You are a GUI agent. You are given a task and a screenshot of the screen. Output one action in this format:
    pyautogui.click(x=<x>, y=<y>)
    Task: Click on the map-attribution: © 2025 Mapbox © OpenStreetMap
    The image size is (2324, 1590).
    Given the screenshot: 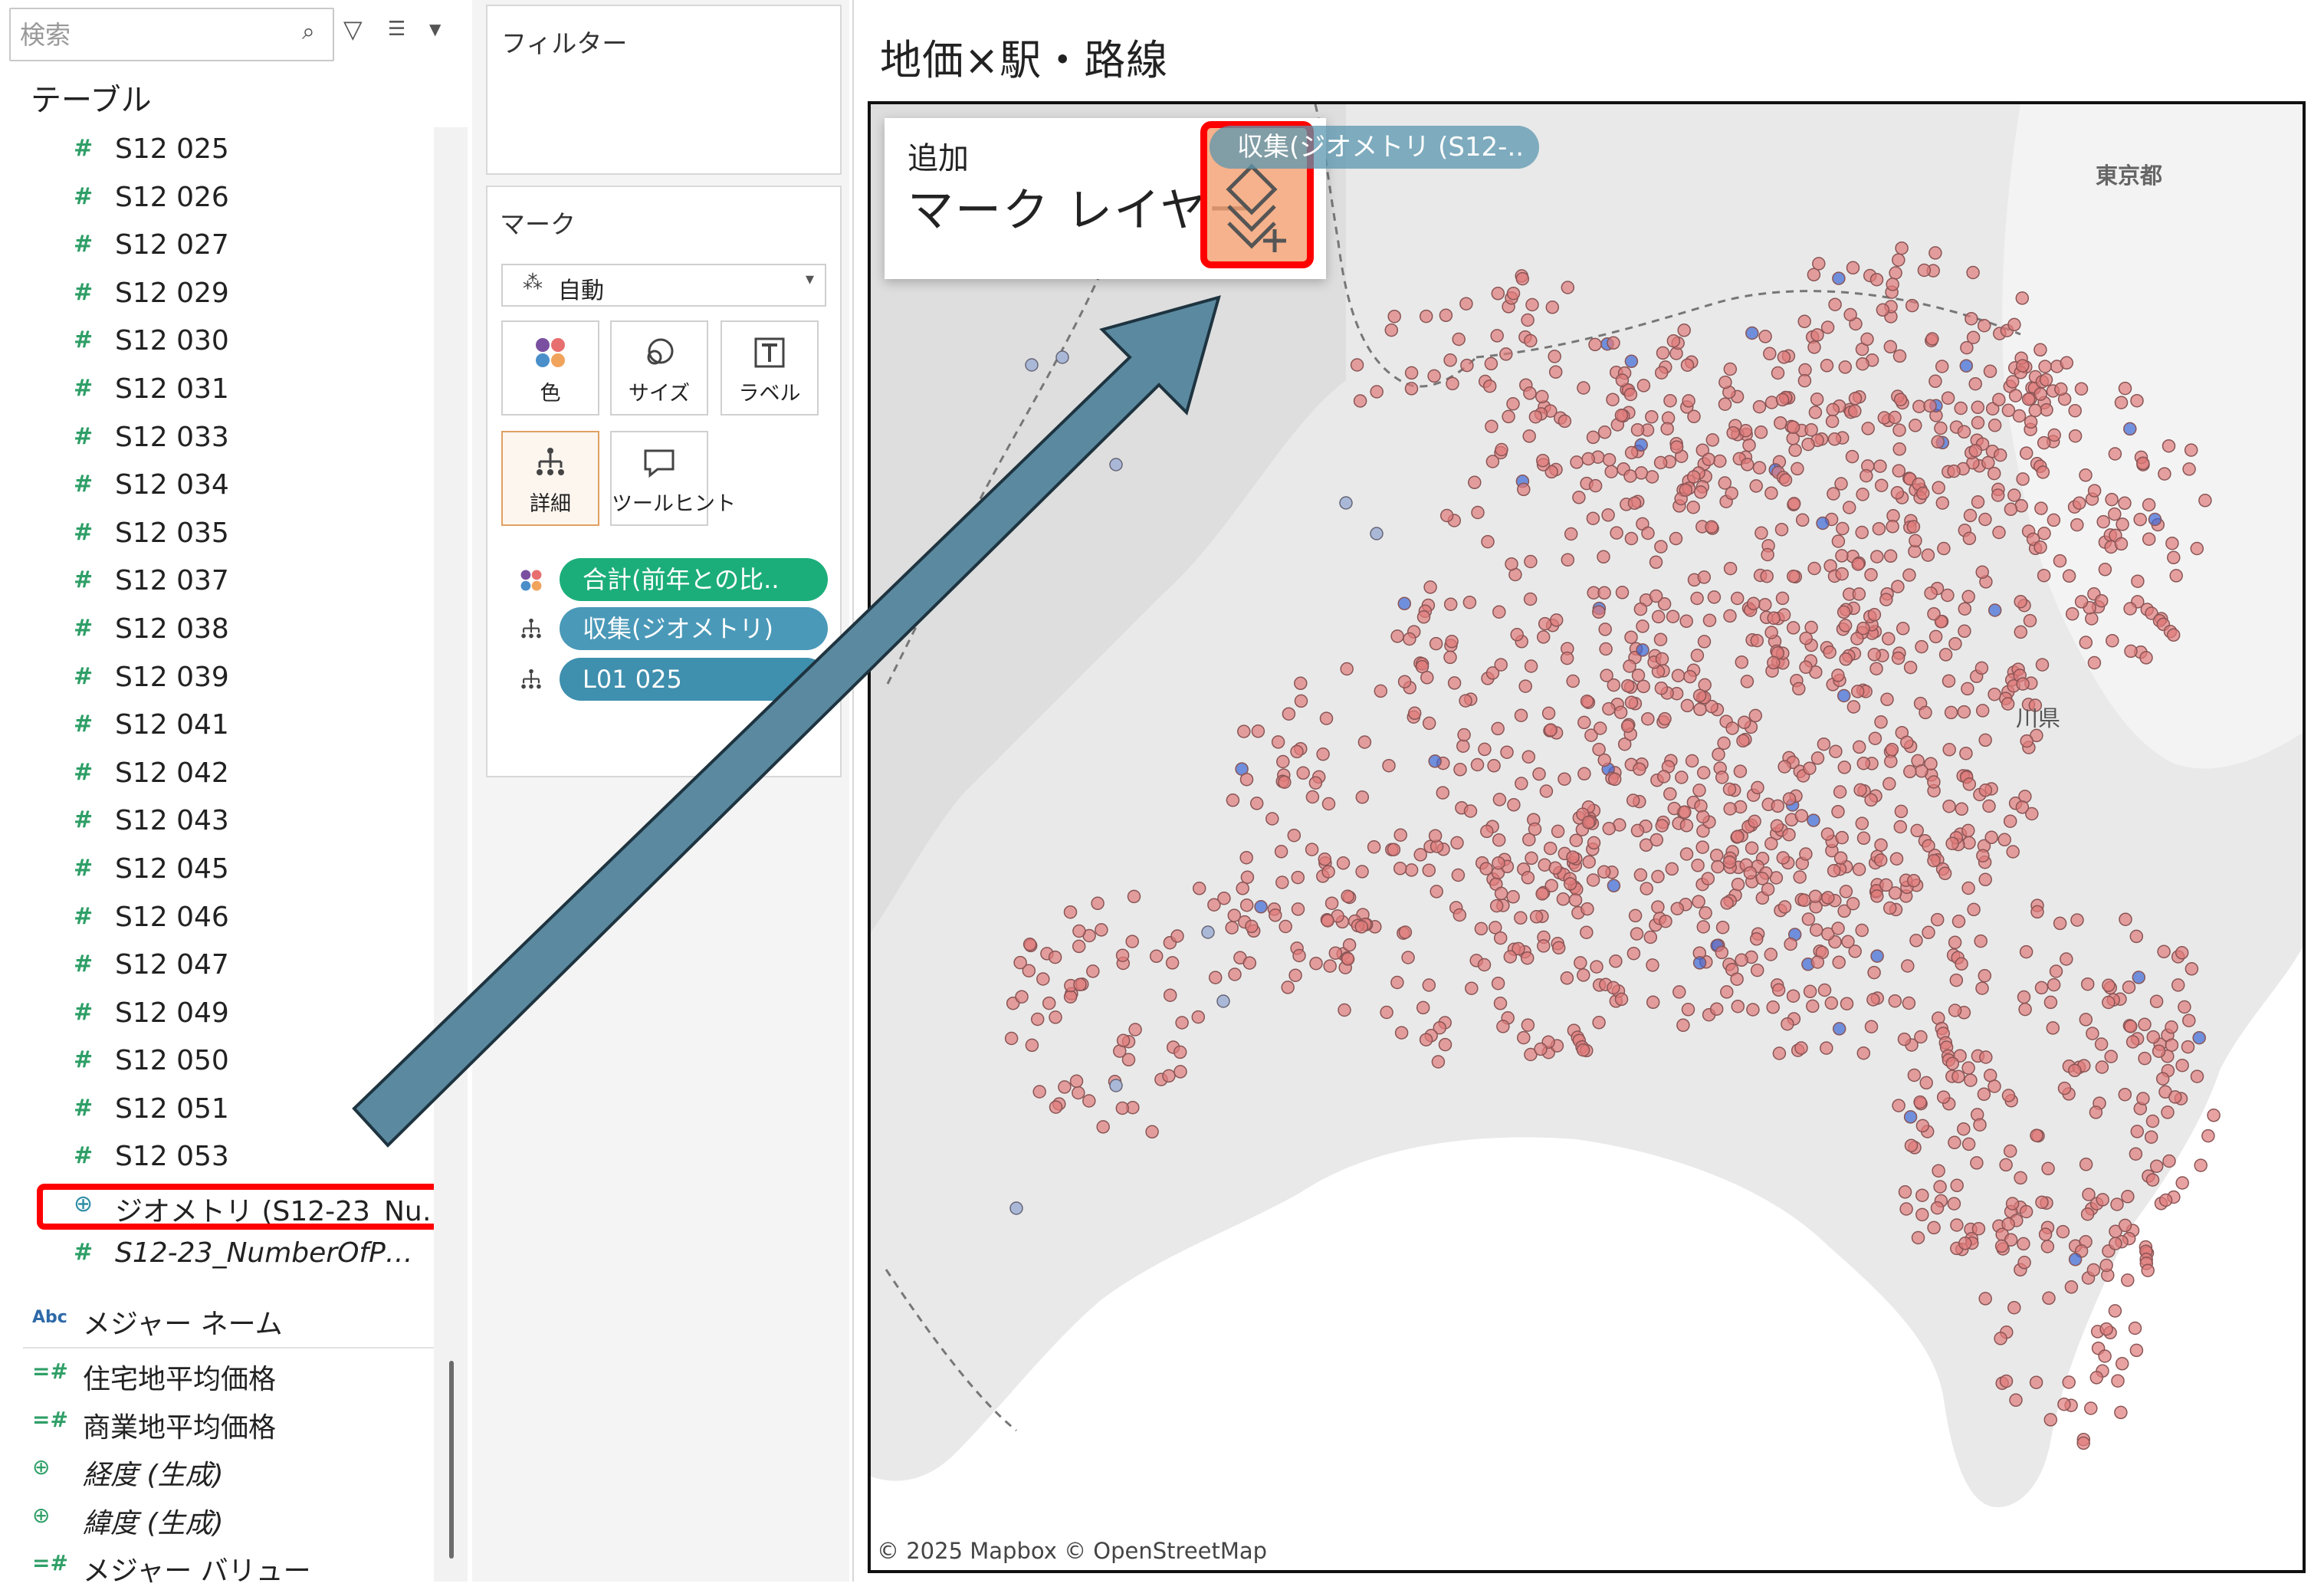 What is the action you would take?
    pyautogui.click(x=1072, y=1551)
    